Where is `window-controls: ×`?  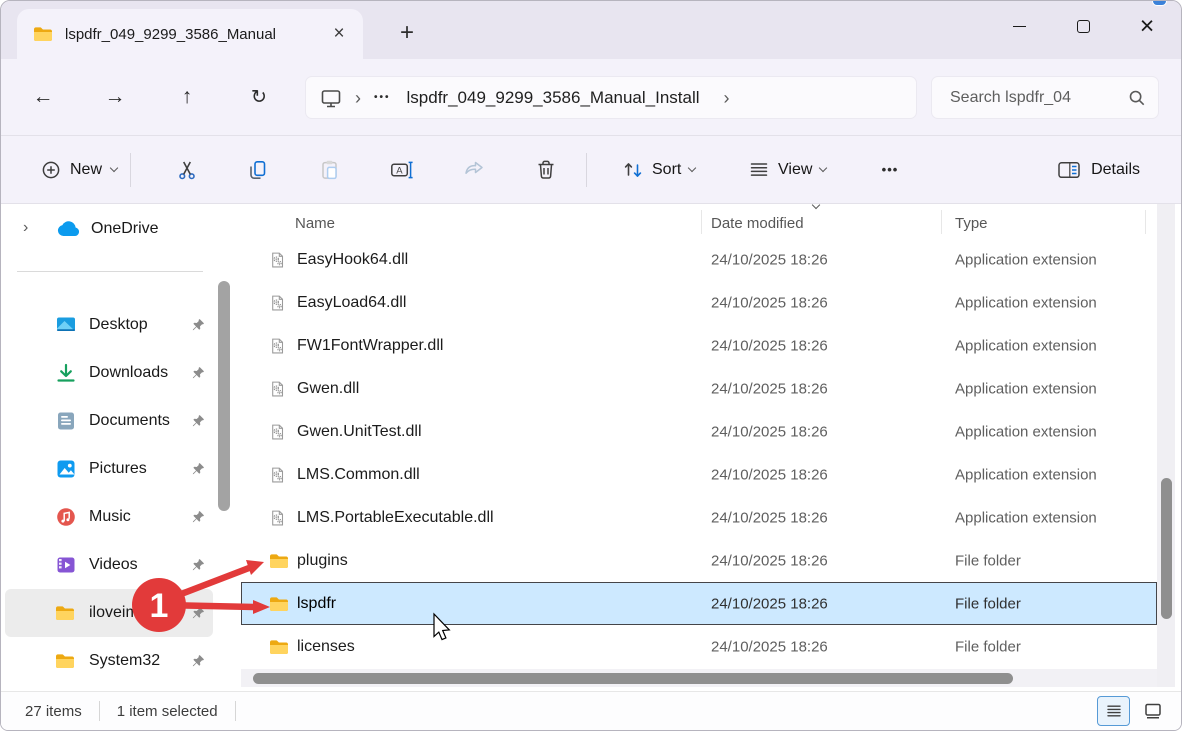 window-controls: × is located at coordinates (1083, 26).